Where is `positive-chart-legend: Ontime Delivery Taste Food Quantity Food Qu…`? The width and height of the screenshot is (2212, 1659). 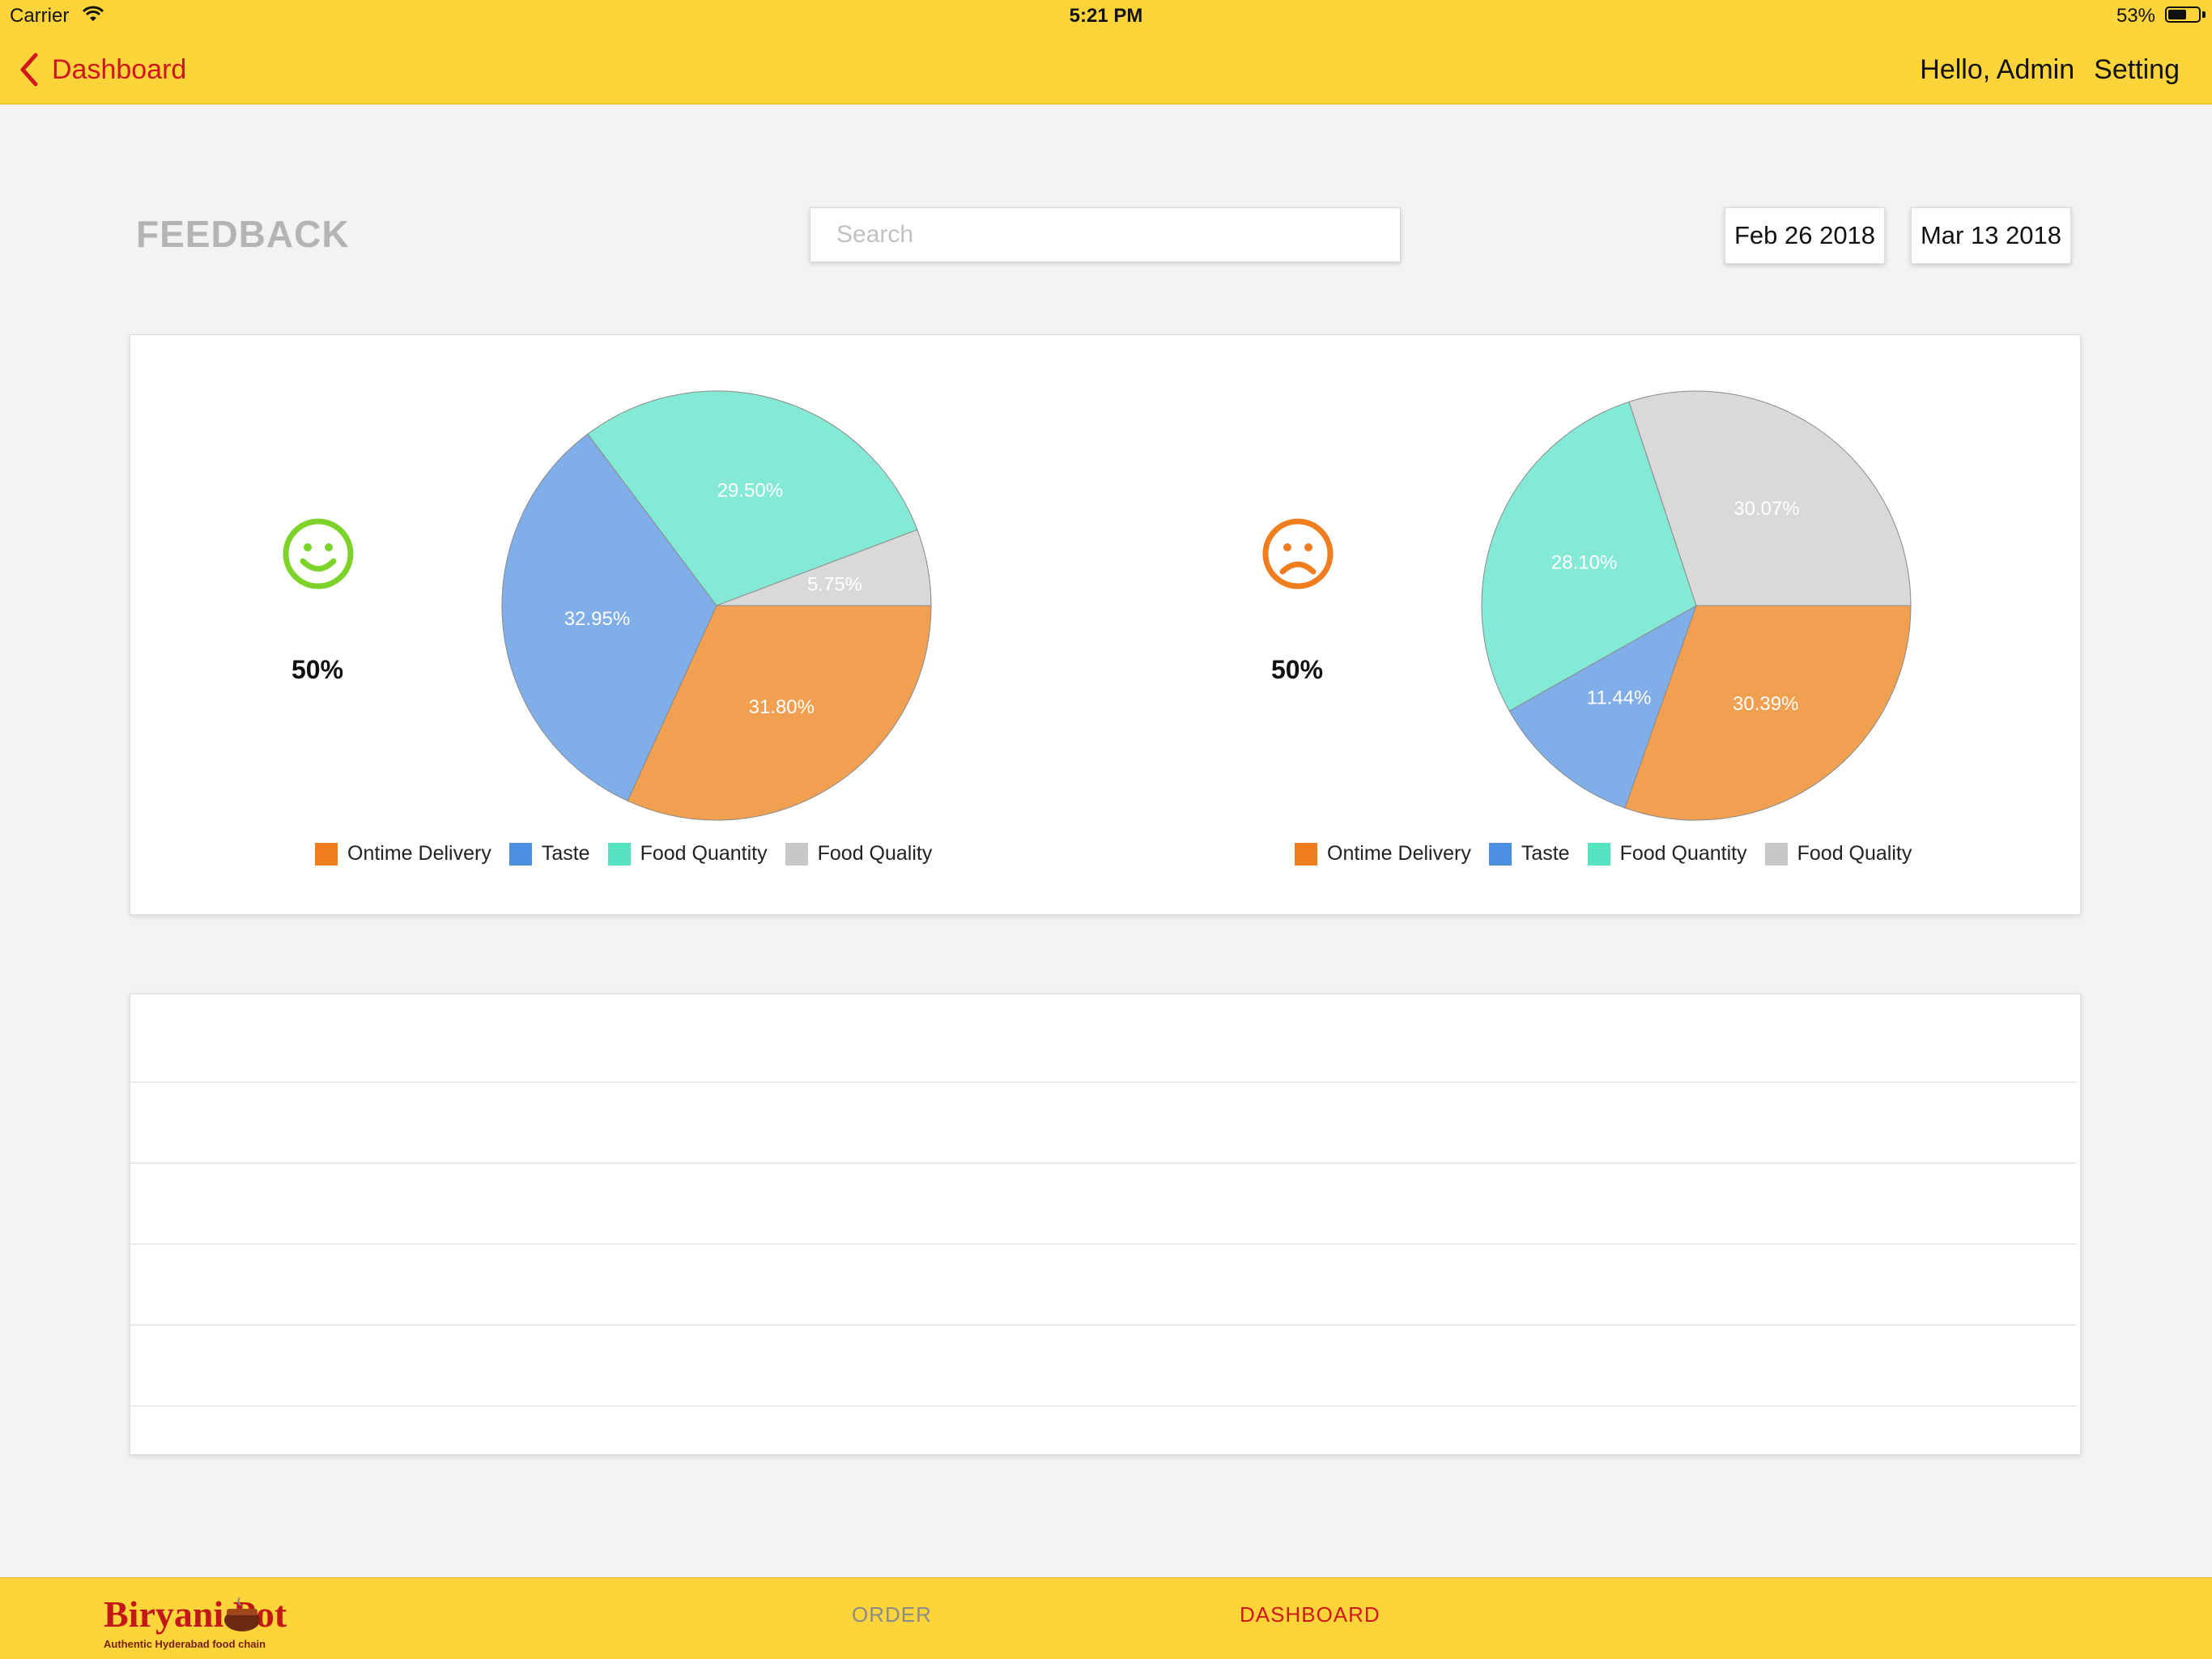
positive-chart-legend: Ontime Delivery Taste Food Quantity Food Qu… is located at coordinates (632, 854).